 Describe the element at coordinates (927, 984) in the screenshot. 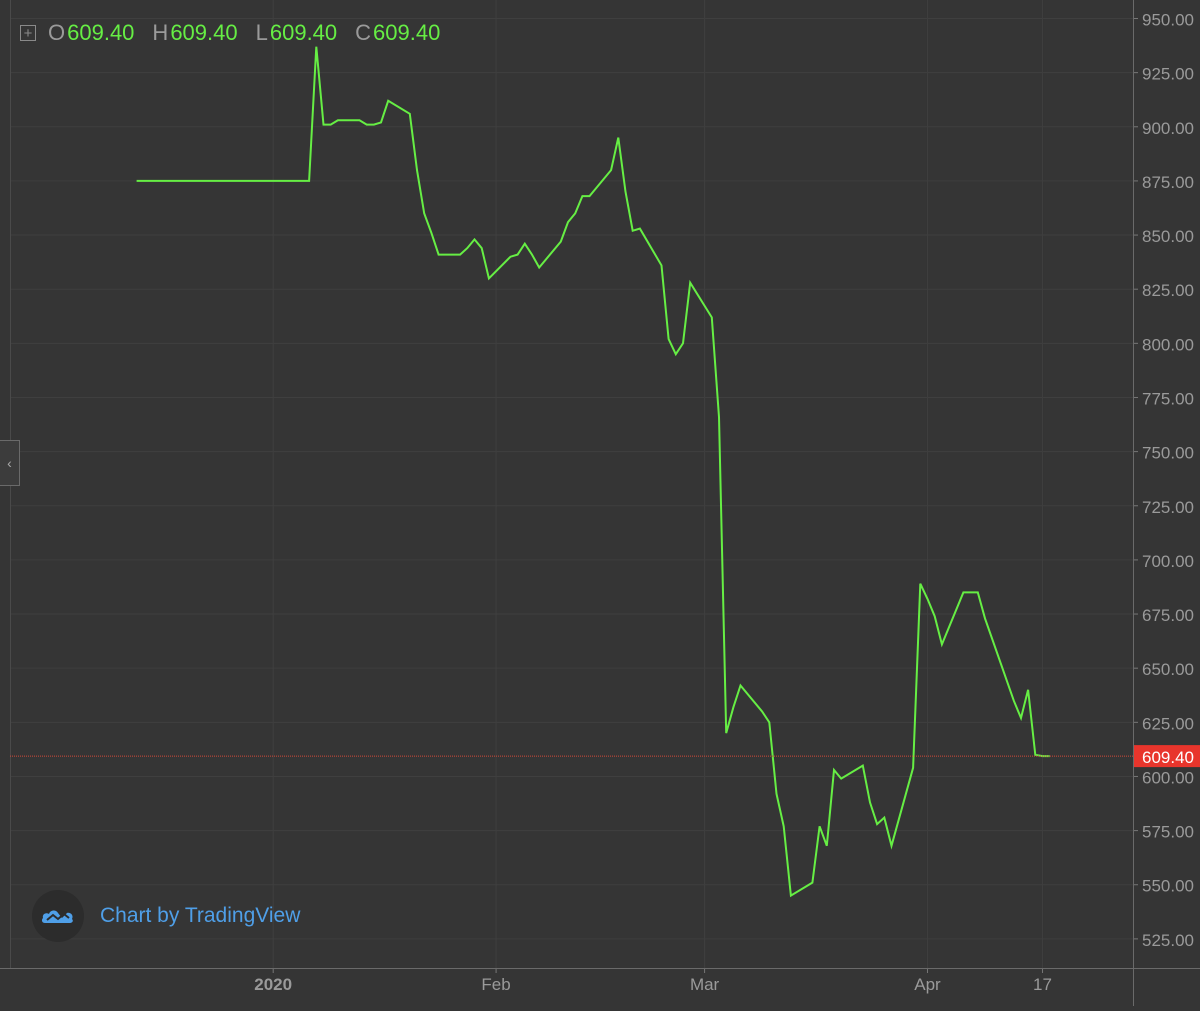

I see `x-tick-label: Apr` at that location.